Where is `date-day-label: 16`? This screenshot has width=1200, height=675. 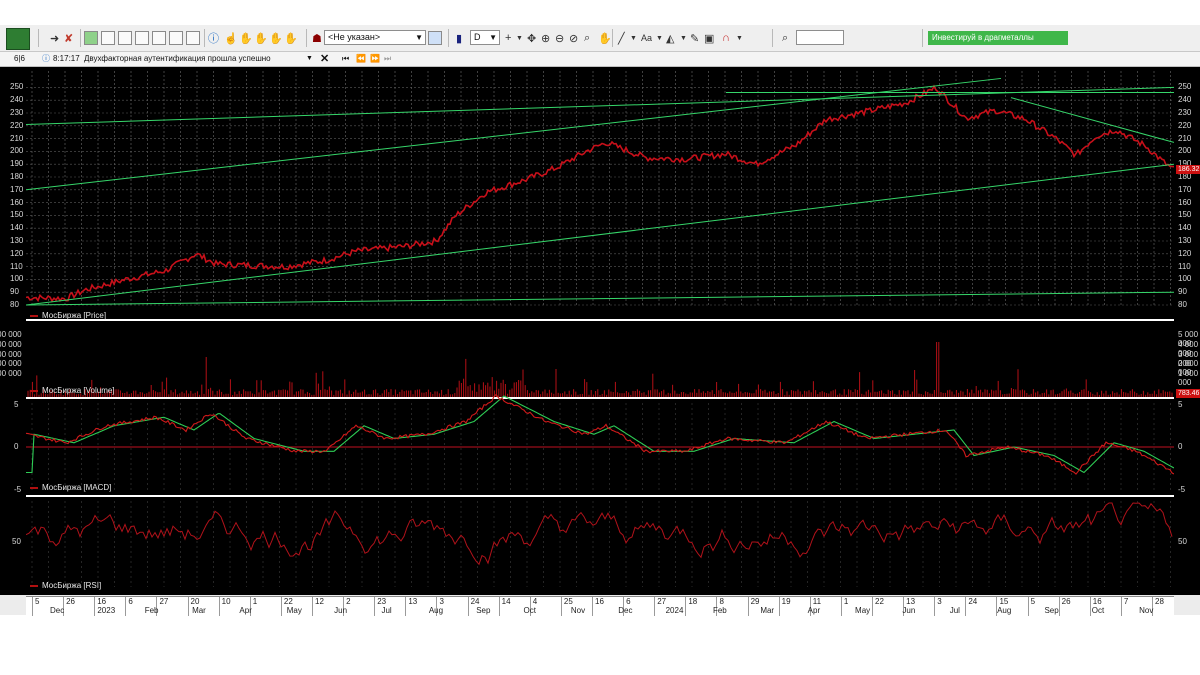
date-day-label: 16 is located at coordinates (599, 601).